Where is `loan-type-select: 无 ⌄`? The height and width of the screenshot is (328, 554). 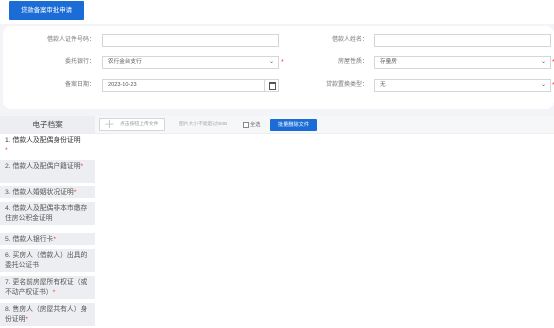 loan-type-select: 无 ⌄ is located at coordinates (462, 85).